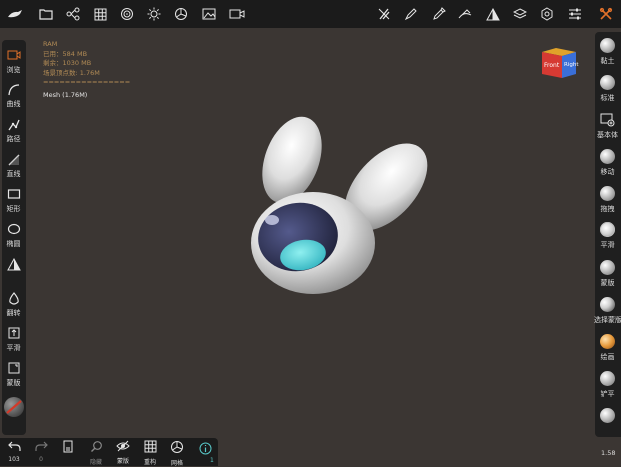 This screenshot has height=467, width=621. I want to click on hide-label: 隐藏, so click(95, 462).